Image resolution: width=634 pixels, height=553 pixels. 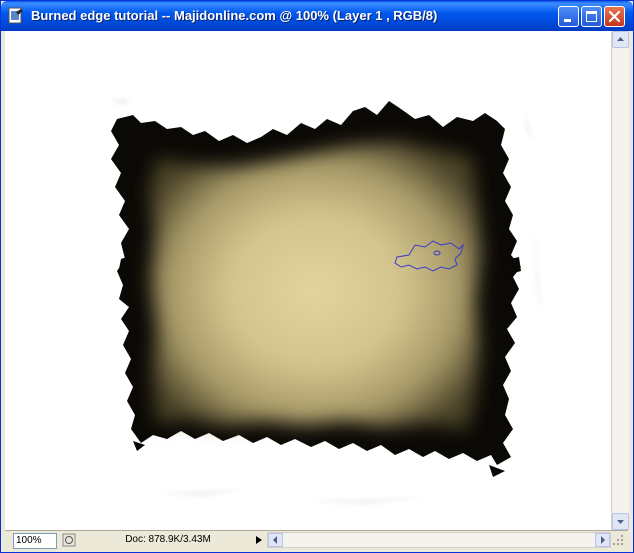 What do you see at coordinates (618, 540) in the screenshot?
I see `resize-grip-icon` at bounding box center [618, 540].